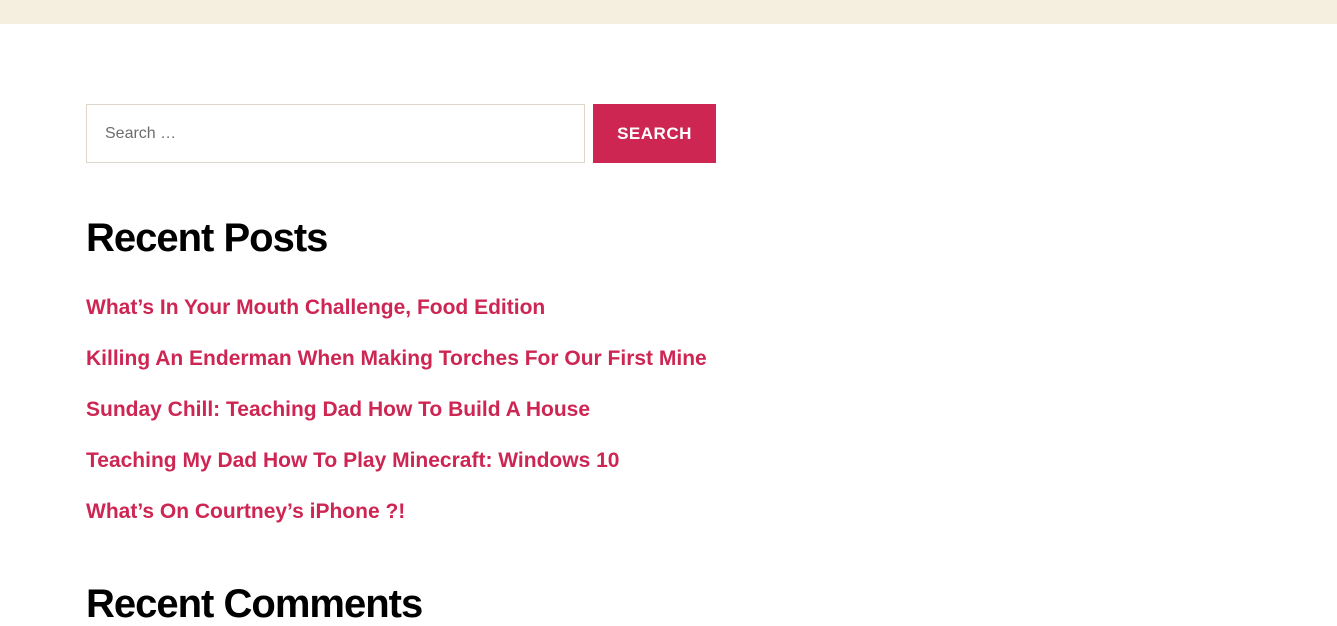 The width and height of the screenshot is (1337, 626). I want to click on post-link: What’s On Courtney’s iPhone ?!, so click(245, 511).